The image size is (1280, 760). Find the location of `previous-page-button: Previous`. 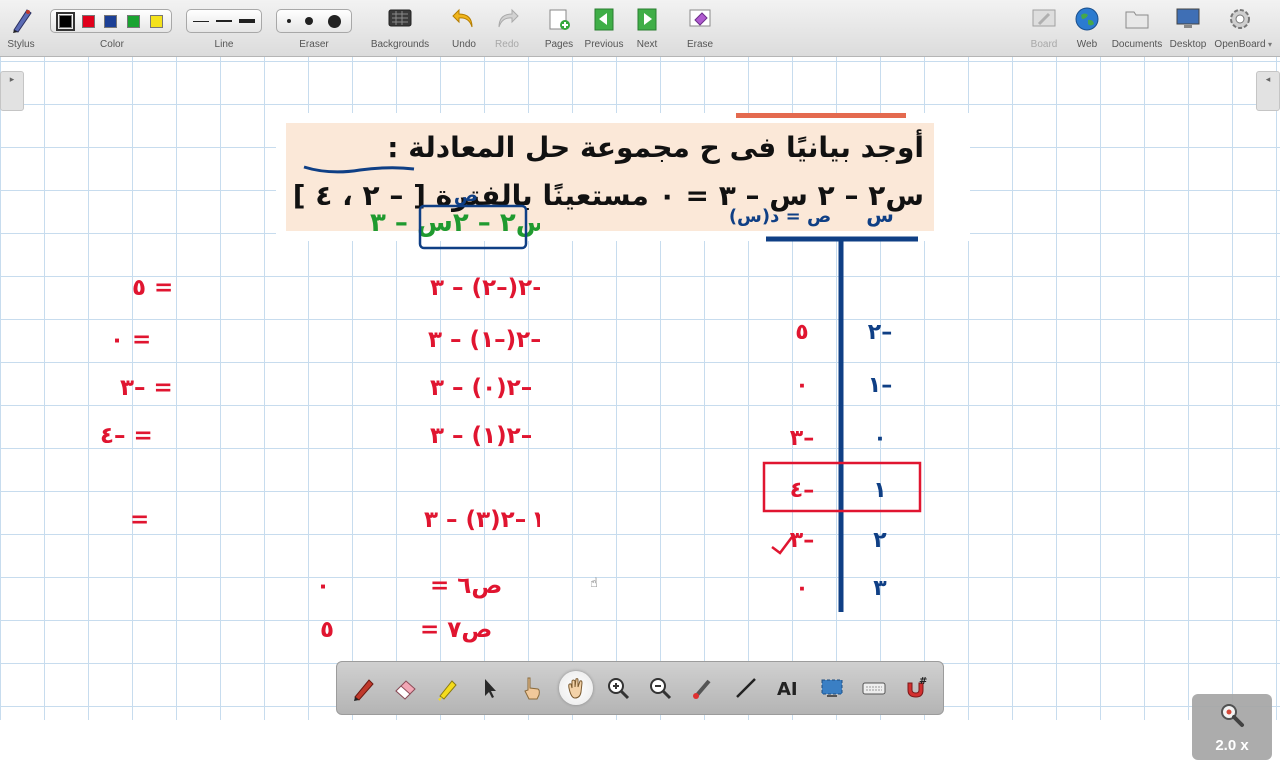

previous-page-button: Previous is located at coordinates (604, 28).